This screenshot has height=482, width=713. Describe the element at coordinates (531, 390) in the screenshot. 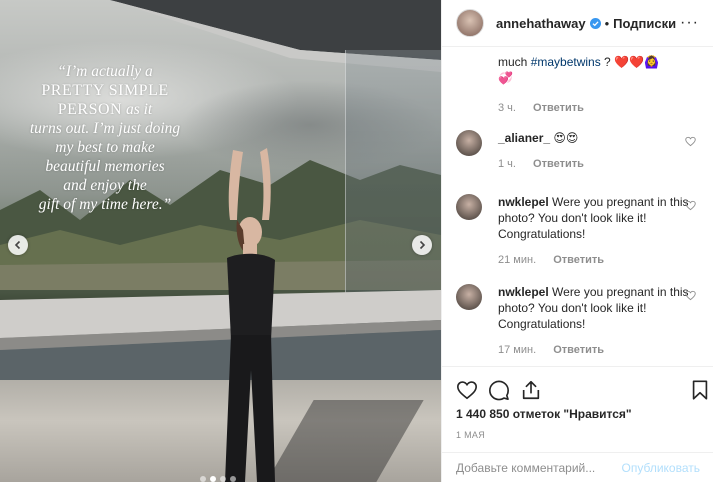

I see `share-icon` at that location.